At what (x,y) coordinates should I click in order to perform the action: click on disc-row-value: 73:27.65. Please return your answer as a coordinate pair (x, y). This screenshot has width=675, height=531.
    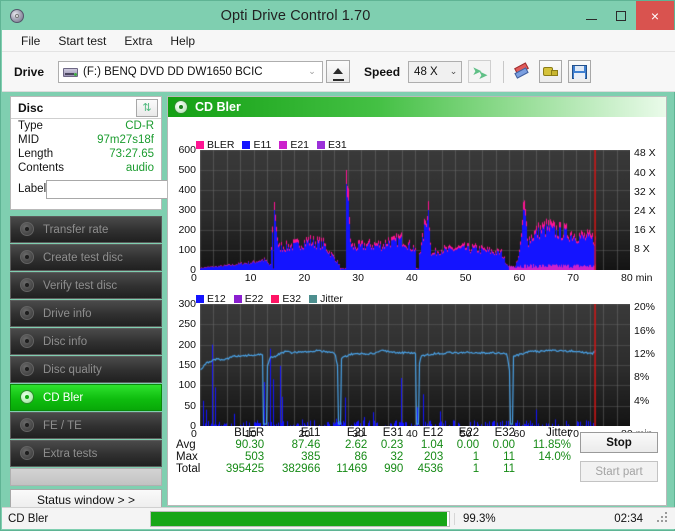
    Looking at the image, I should click on (131, 154).